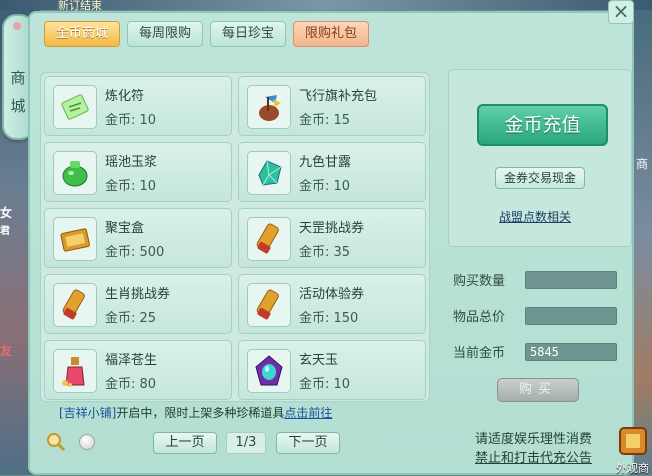  What do you see at coordinates (248, 34) in the screenshot?
I see `tab-daily-treasure: 每日珍宝` at bounding box center [248, 34].